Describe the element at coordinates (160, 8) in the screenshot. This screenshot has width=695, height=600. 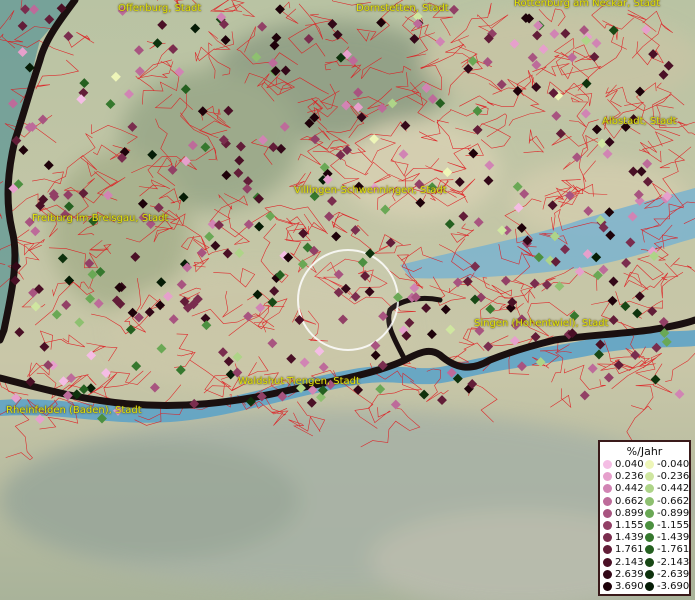
I see `city-label-offenburg: Offenburg, Stadt` at that location.